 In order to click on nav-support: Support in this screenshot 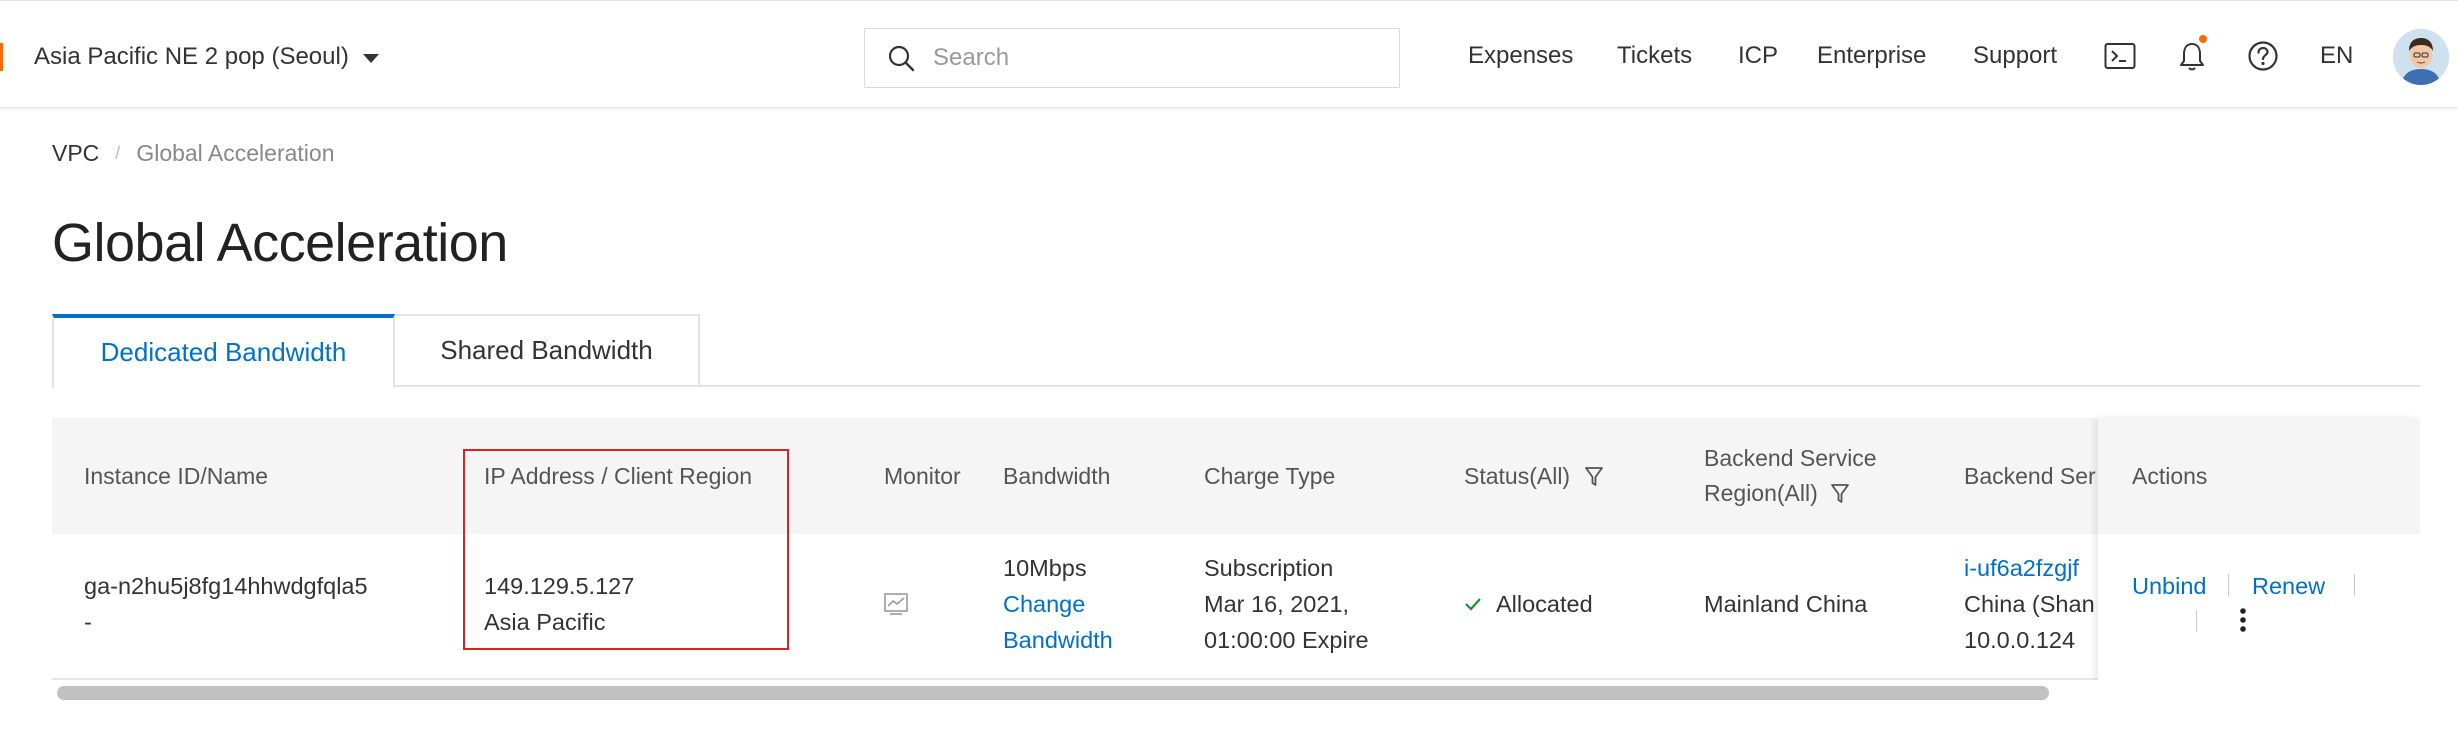, I will do `click(2015, 56)`.